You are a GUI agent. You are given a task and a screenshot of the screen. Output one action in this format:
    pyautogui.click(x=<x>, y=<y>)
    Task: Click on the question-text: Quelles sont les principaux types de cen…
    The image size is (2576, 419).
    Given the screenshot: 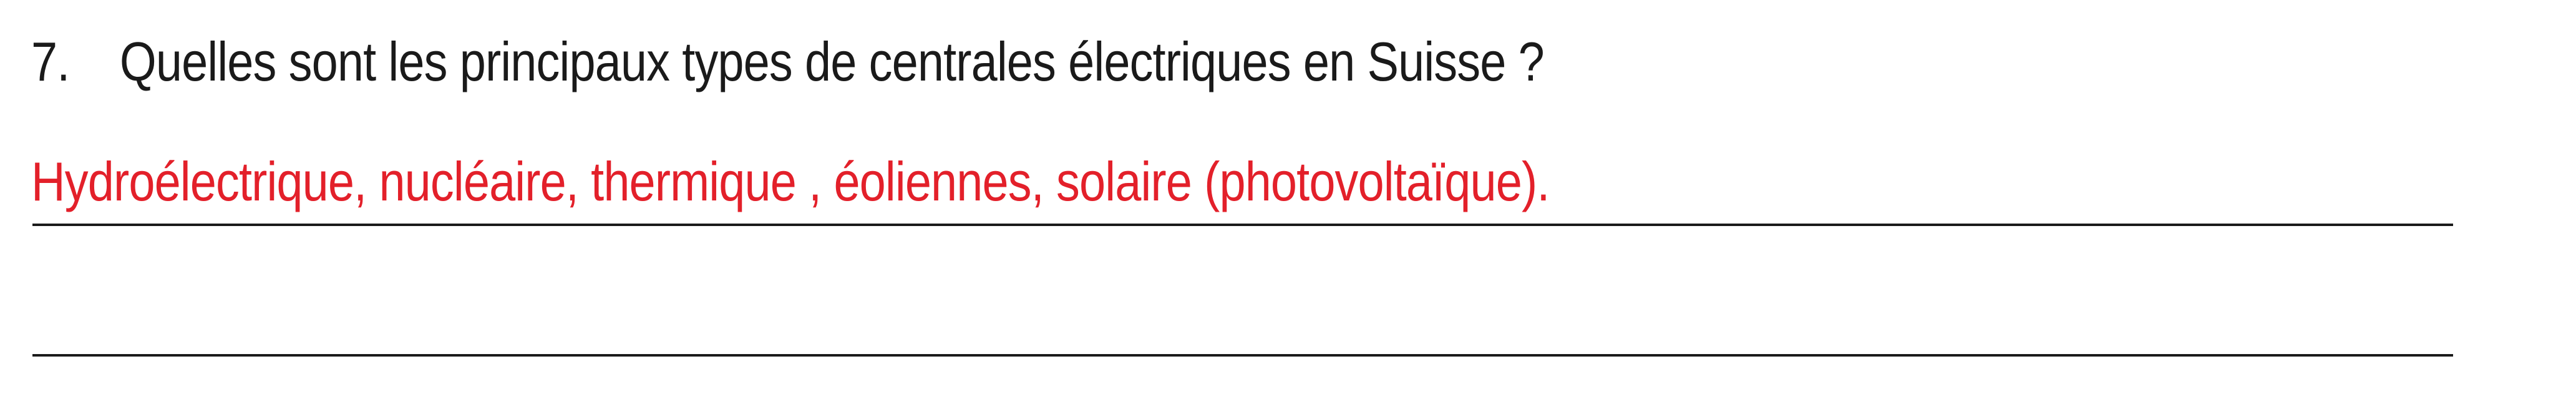 What is the action you would take?
    pyautogui.click(x=832, y=61)
    